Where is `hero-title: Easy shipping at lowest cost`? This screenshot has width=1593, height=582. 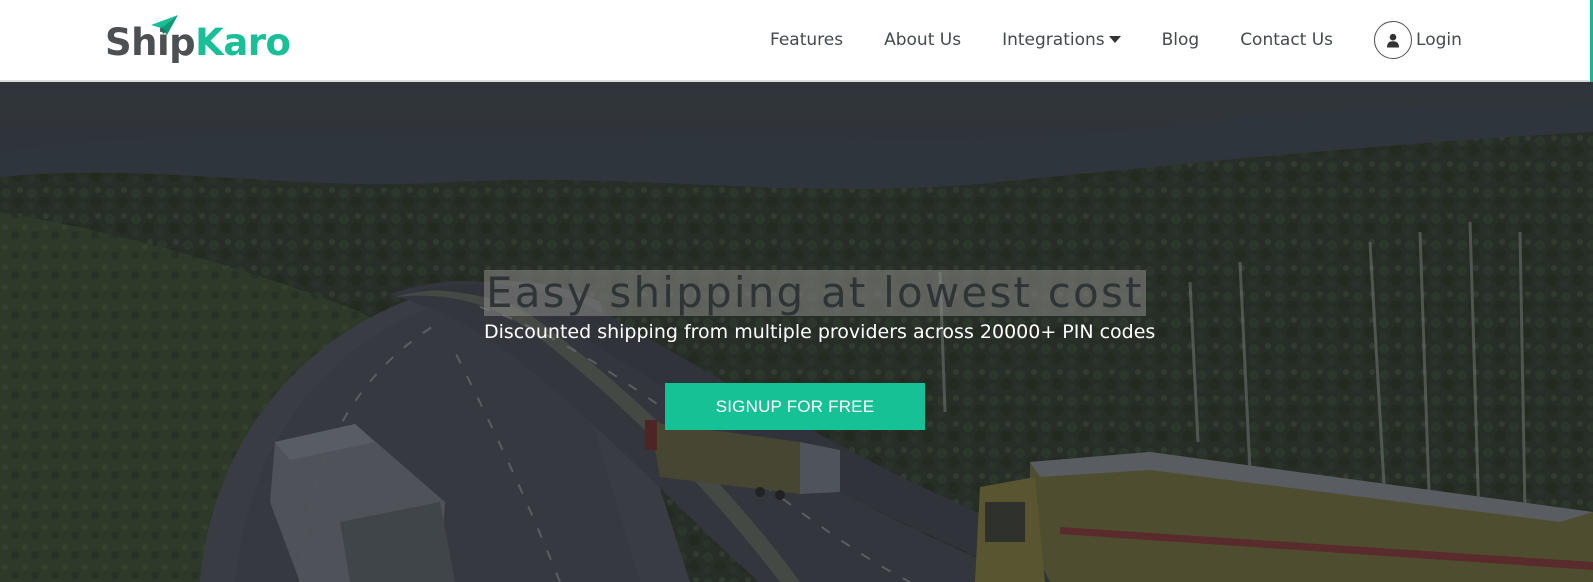 hero-title: Easy shipping at lowest cost is located at coordinates (815, 292).